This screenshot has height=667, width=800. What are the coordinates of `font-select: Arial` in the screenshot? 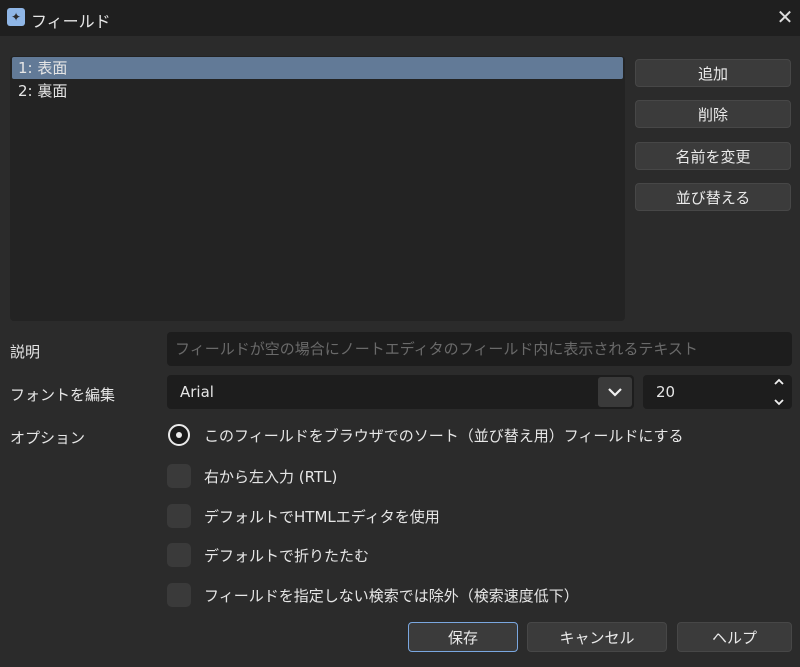 It's located at (400, 392).